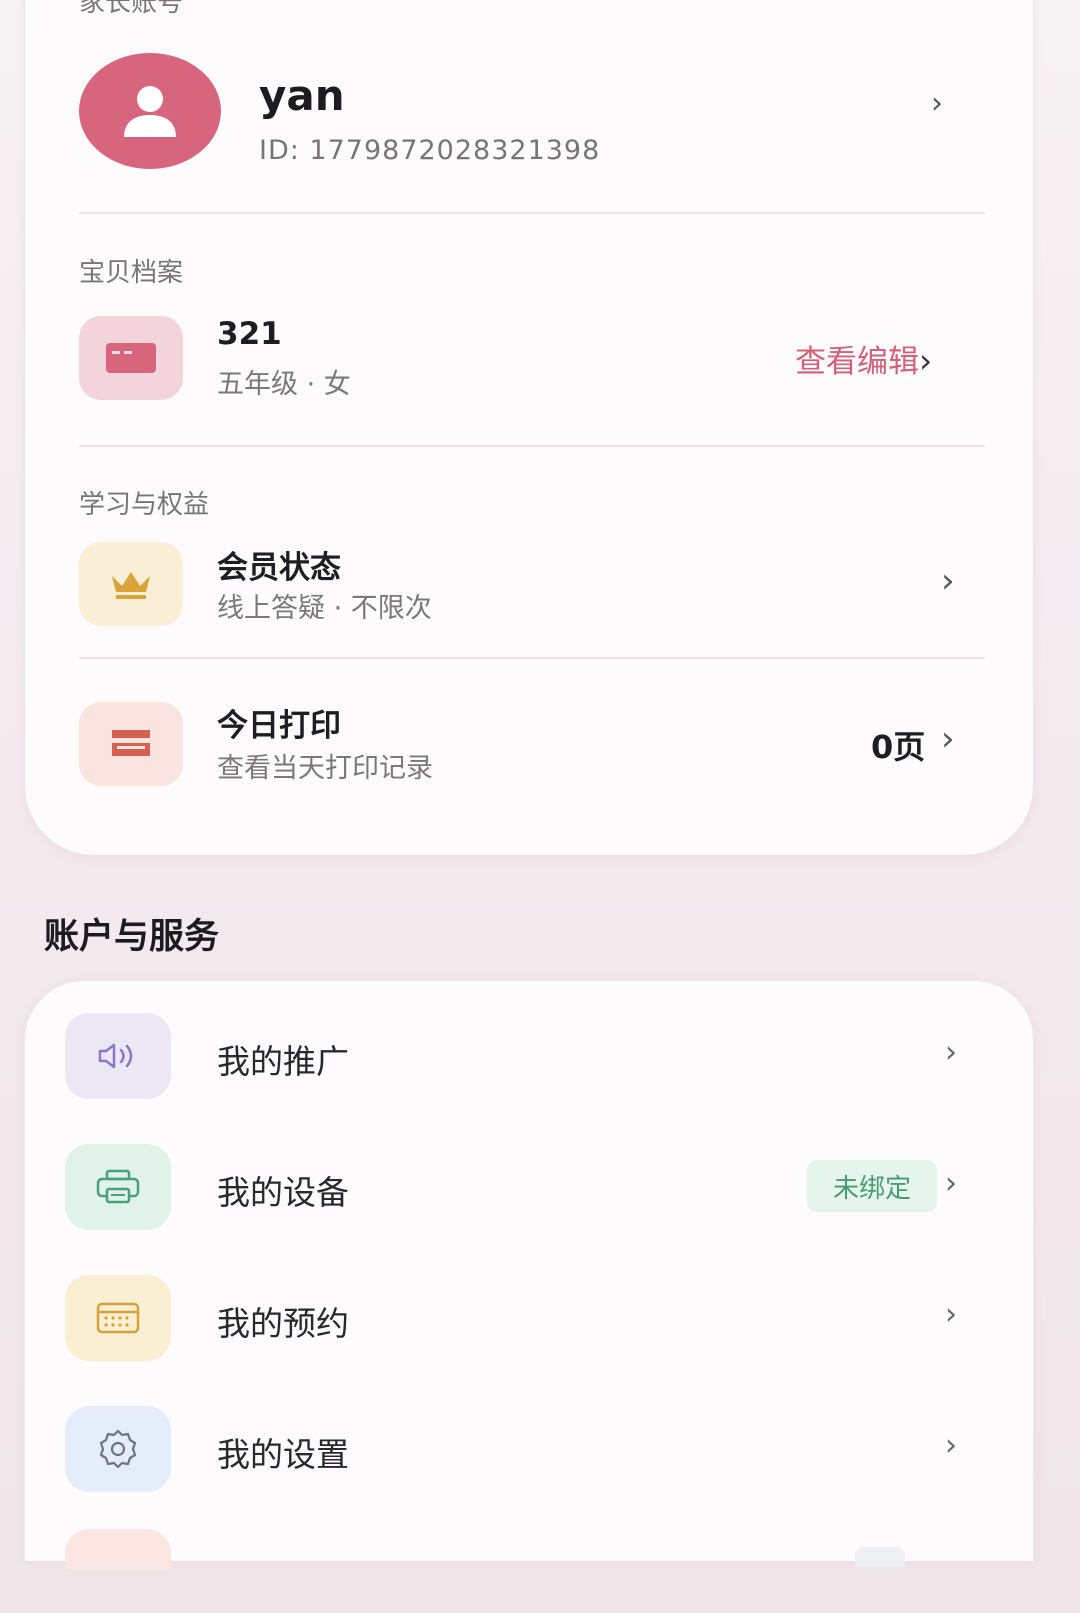 The width and height of the screenshot is (1080, 1613). I want to click on id-card-icon, so click(131, 358).